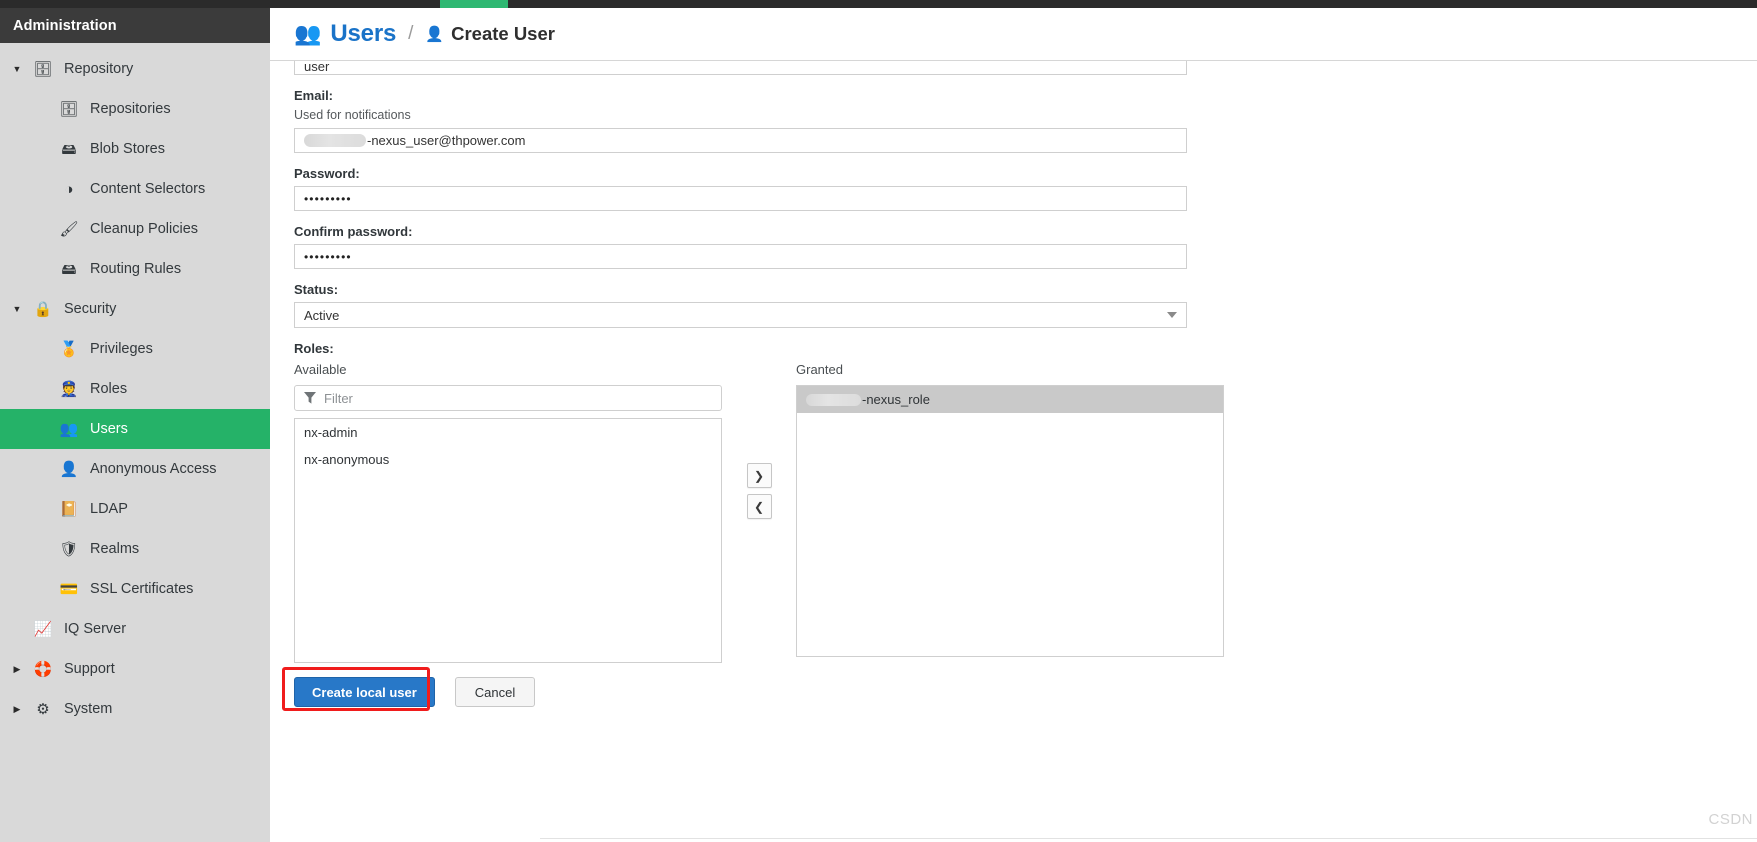 This screenshot has height=842, width=1757. I want to click on list-item: nx-admin, so click(508, 432).